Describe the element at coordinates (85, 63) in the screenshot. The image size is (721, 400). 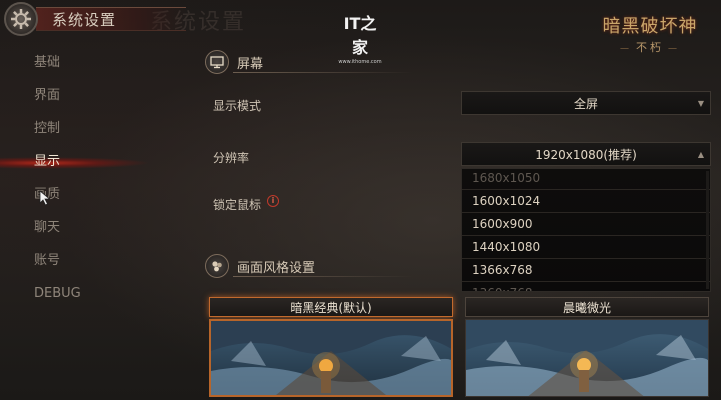
I see `sidebar-item-basic: 基础` at that location.